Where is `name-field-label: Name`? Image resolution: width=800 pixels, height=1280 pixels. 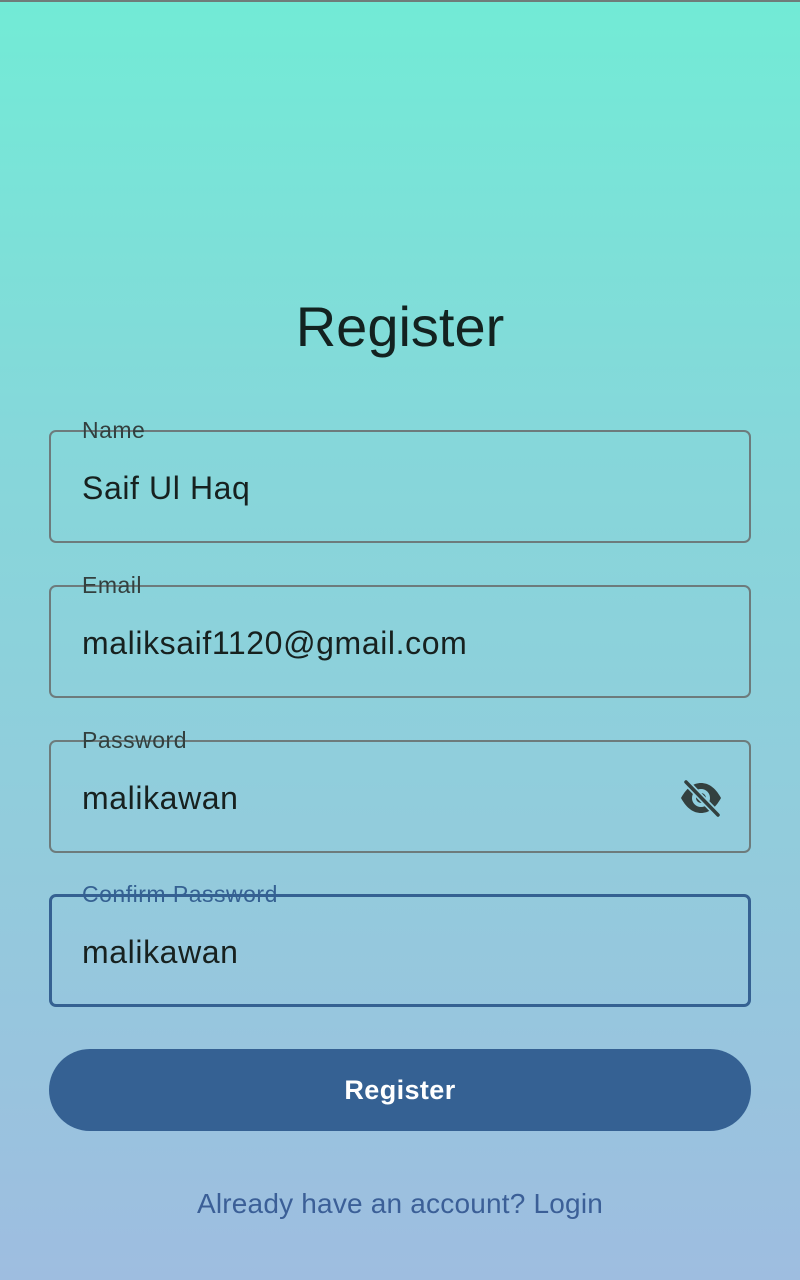 name-field-label: Name is located at coordinates (114, 430).